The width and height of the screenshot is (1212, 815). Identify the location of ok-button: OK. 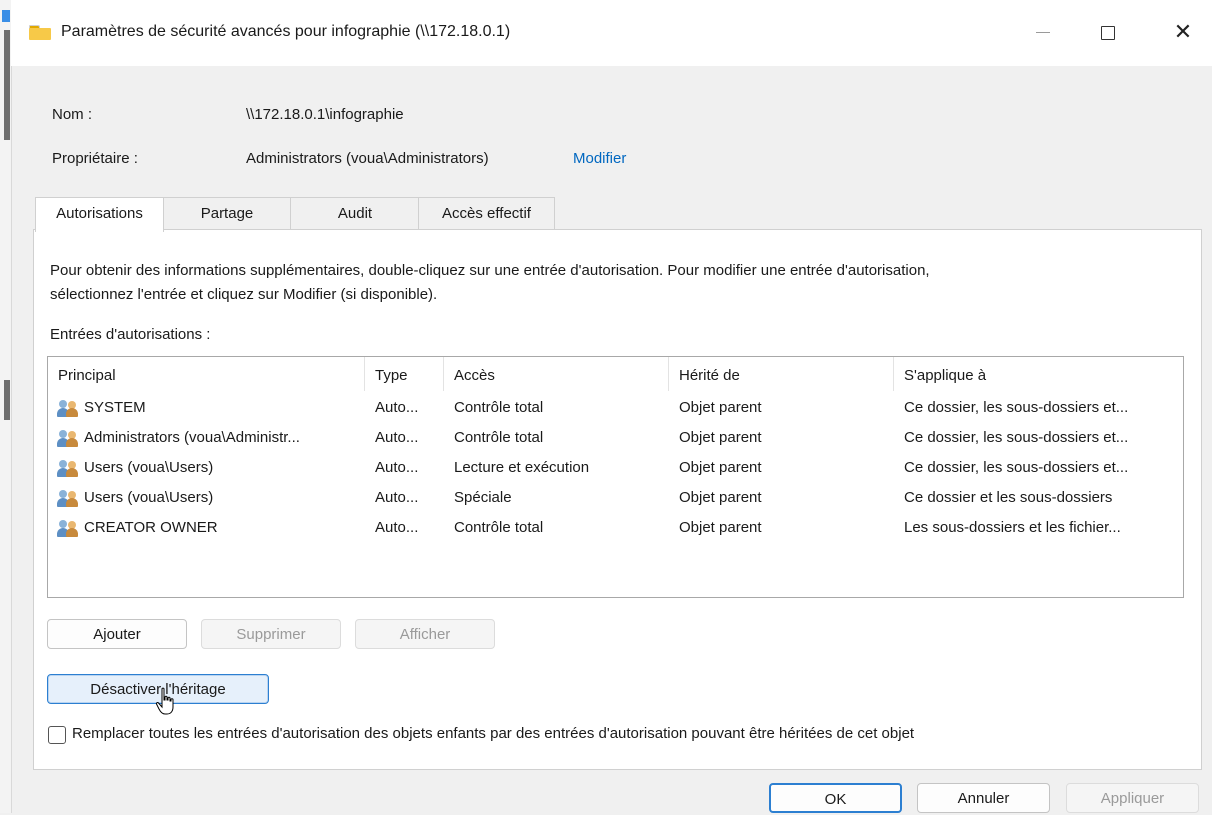
(835, 798).